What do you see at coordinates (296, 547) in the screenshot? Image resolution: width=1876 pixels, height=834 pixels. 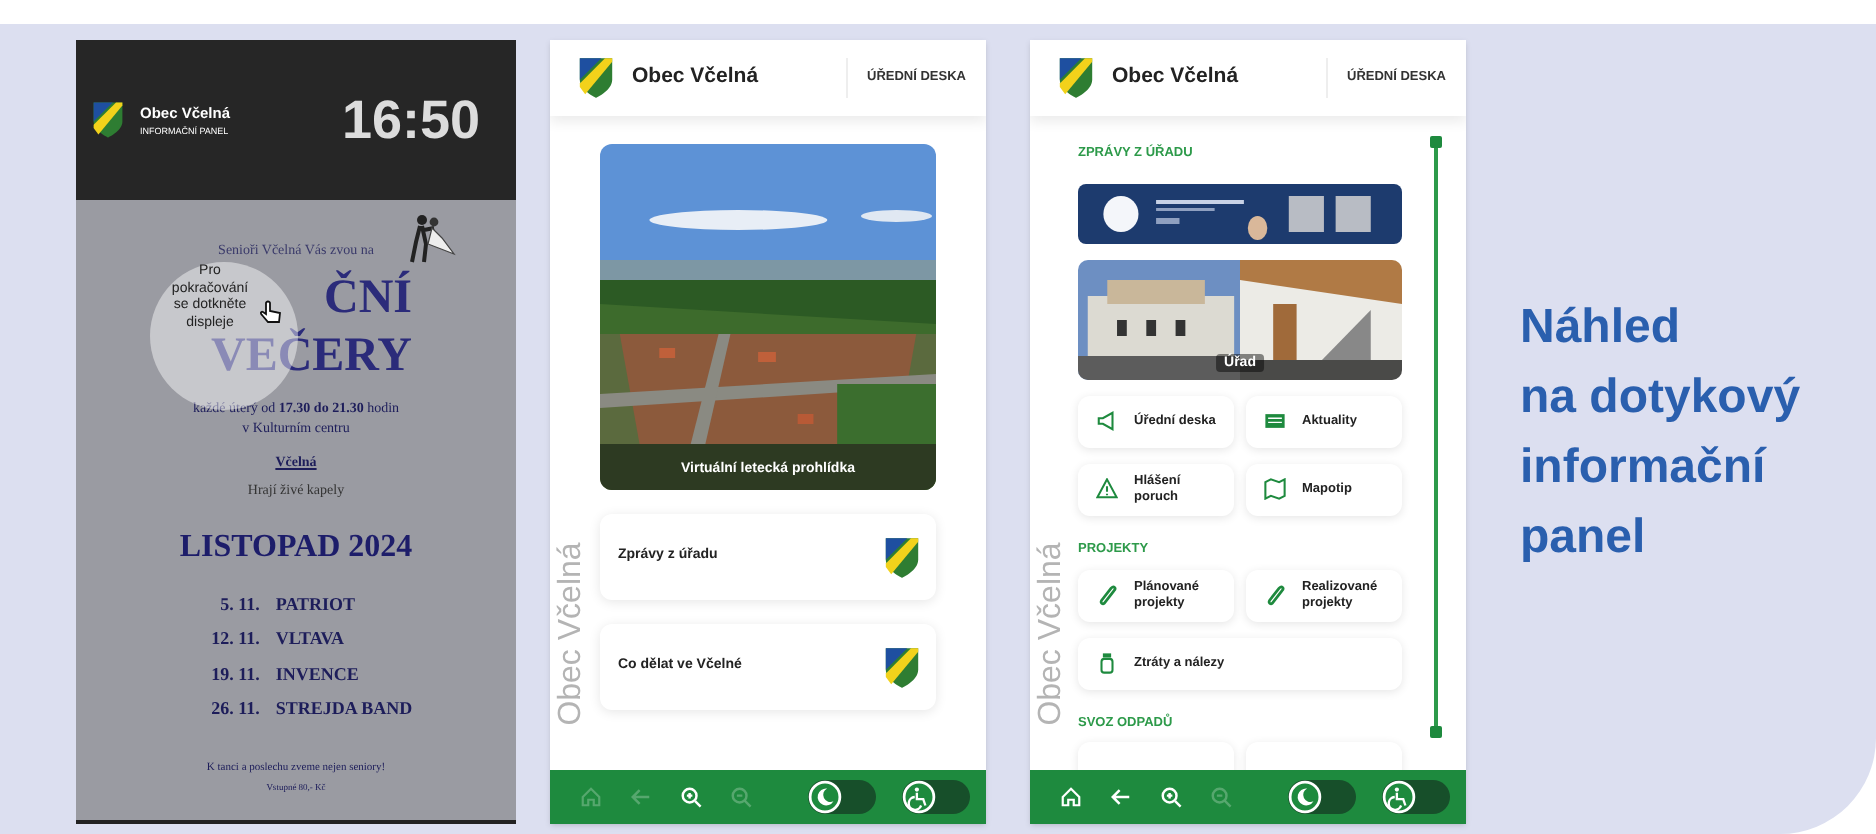 I see `poster-month: LISTOPAD 2024` at bounding box center [296, 547].